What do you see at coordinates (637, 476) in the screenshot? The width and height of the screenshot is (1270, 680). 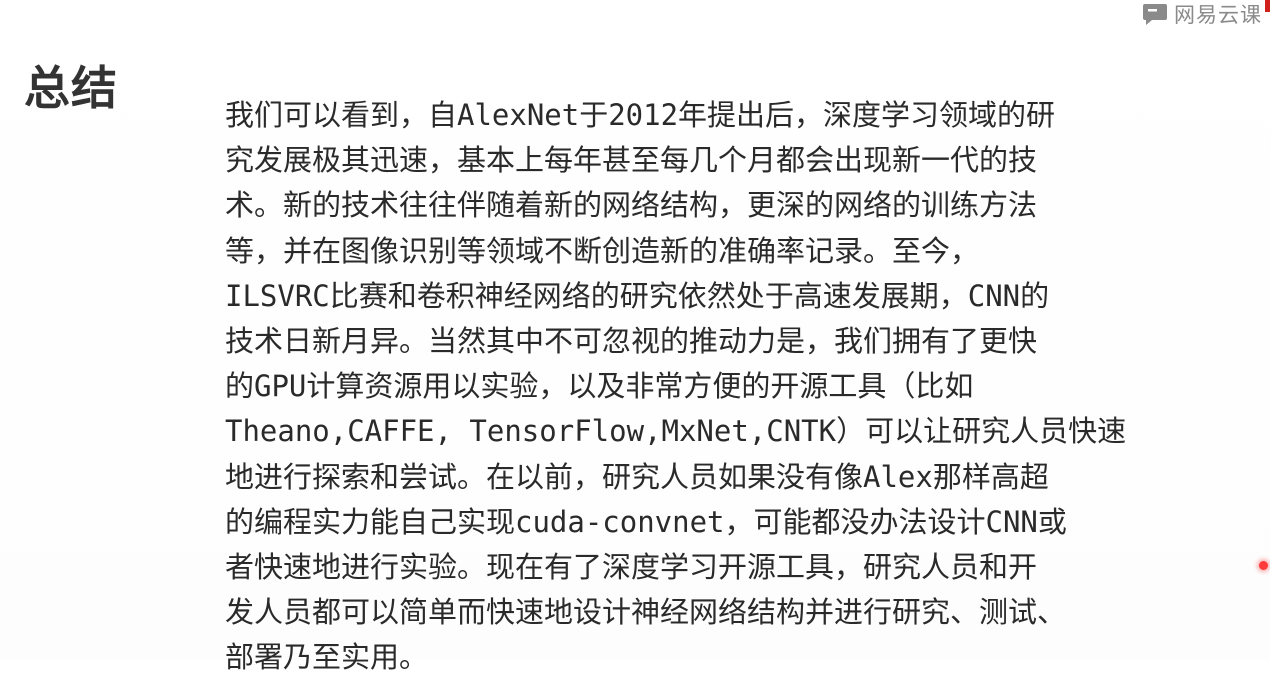 I see `paragraph-line: 地进行探索和尝试。在以前，研究人员如果没有像Alex那样高超` at bounding box center [637, 476].